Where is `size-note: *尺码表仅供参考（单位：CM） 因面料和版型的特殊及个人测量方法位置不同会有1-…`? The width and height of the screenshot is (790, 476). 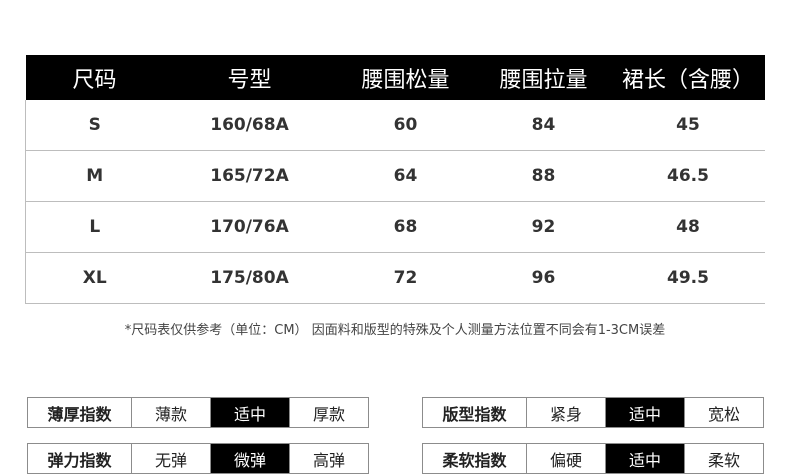 size-note: *尺码表仅供参考（单位：CM） 因面料和版型的特殊及个人测量方法位置不同会有1-… is located at coordinates (395, 330).